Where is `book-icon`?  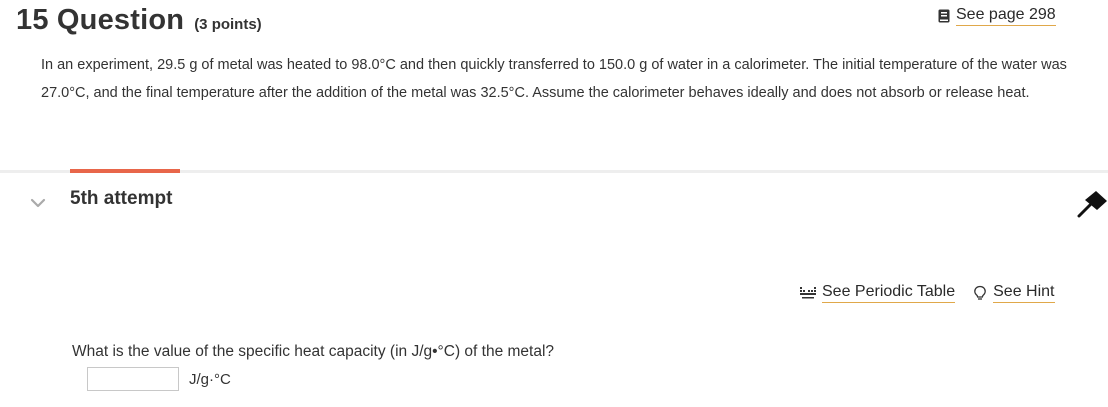
book-icon is located at coordinates (944, 16).